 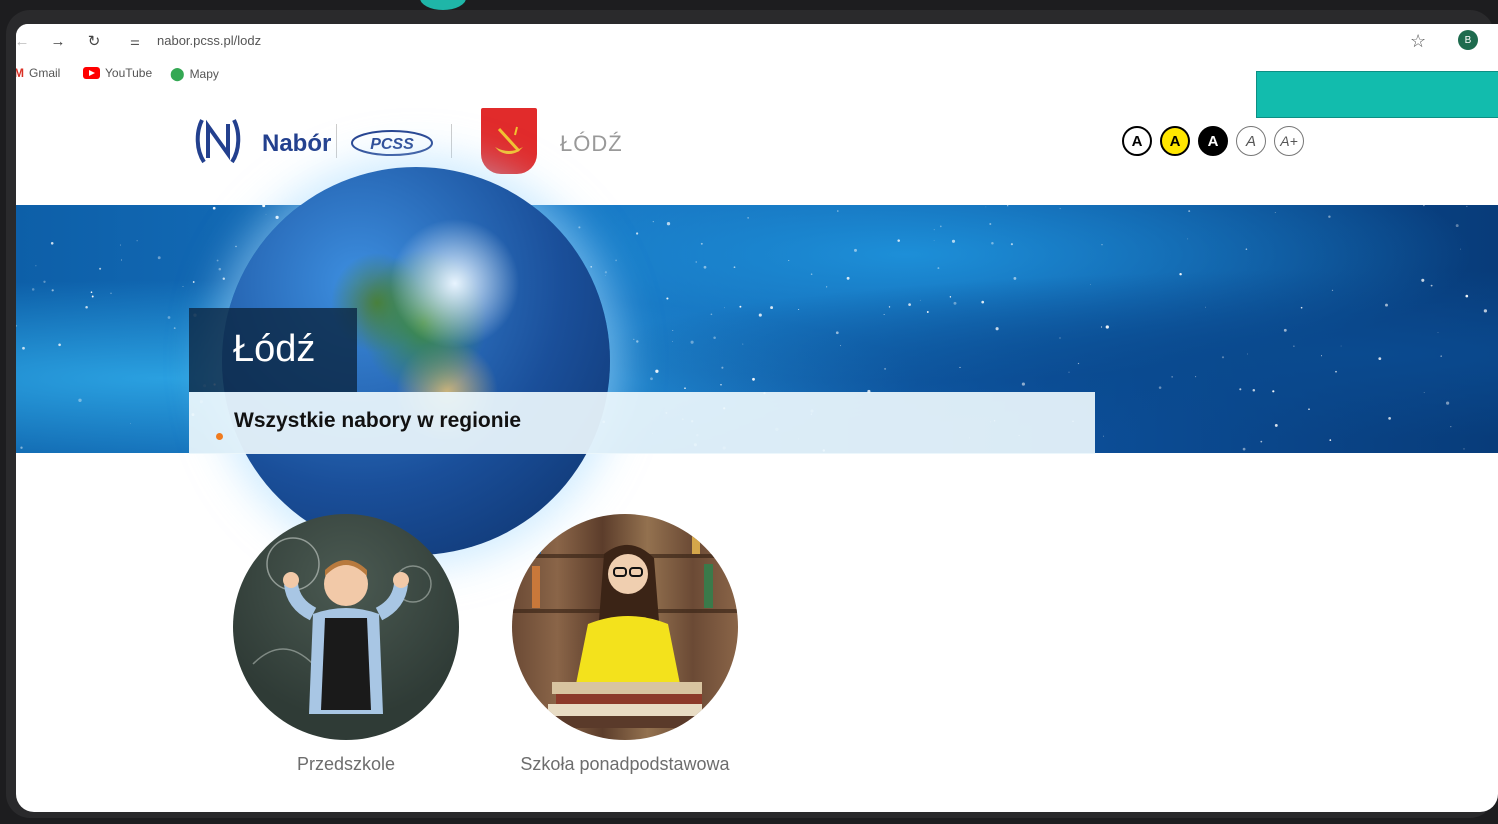 What do you see at coordinates (1289, 141) in the screenshot?
I see `font-size-larger-button: A+` at bounding box center [1289, 141].